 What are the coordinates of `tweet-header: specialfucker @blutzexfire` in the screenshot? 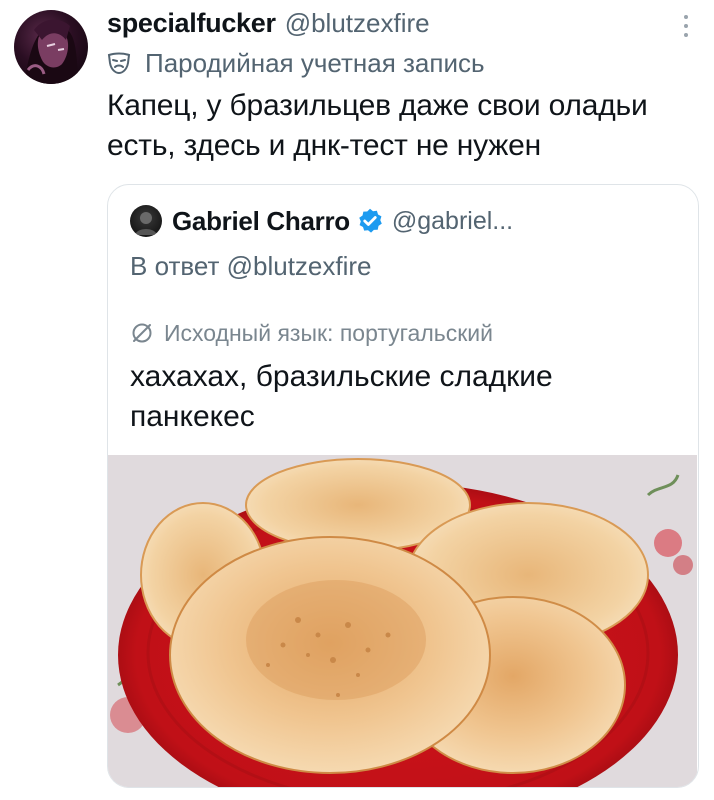 It's located at (268, 23).